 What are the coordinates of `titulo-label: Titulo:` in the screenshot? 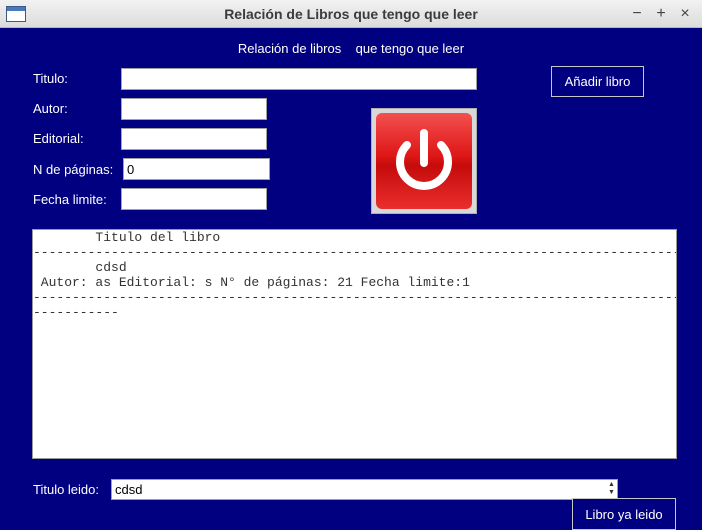 It's located at (50, 78).